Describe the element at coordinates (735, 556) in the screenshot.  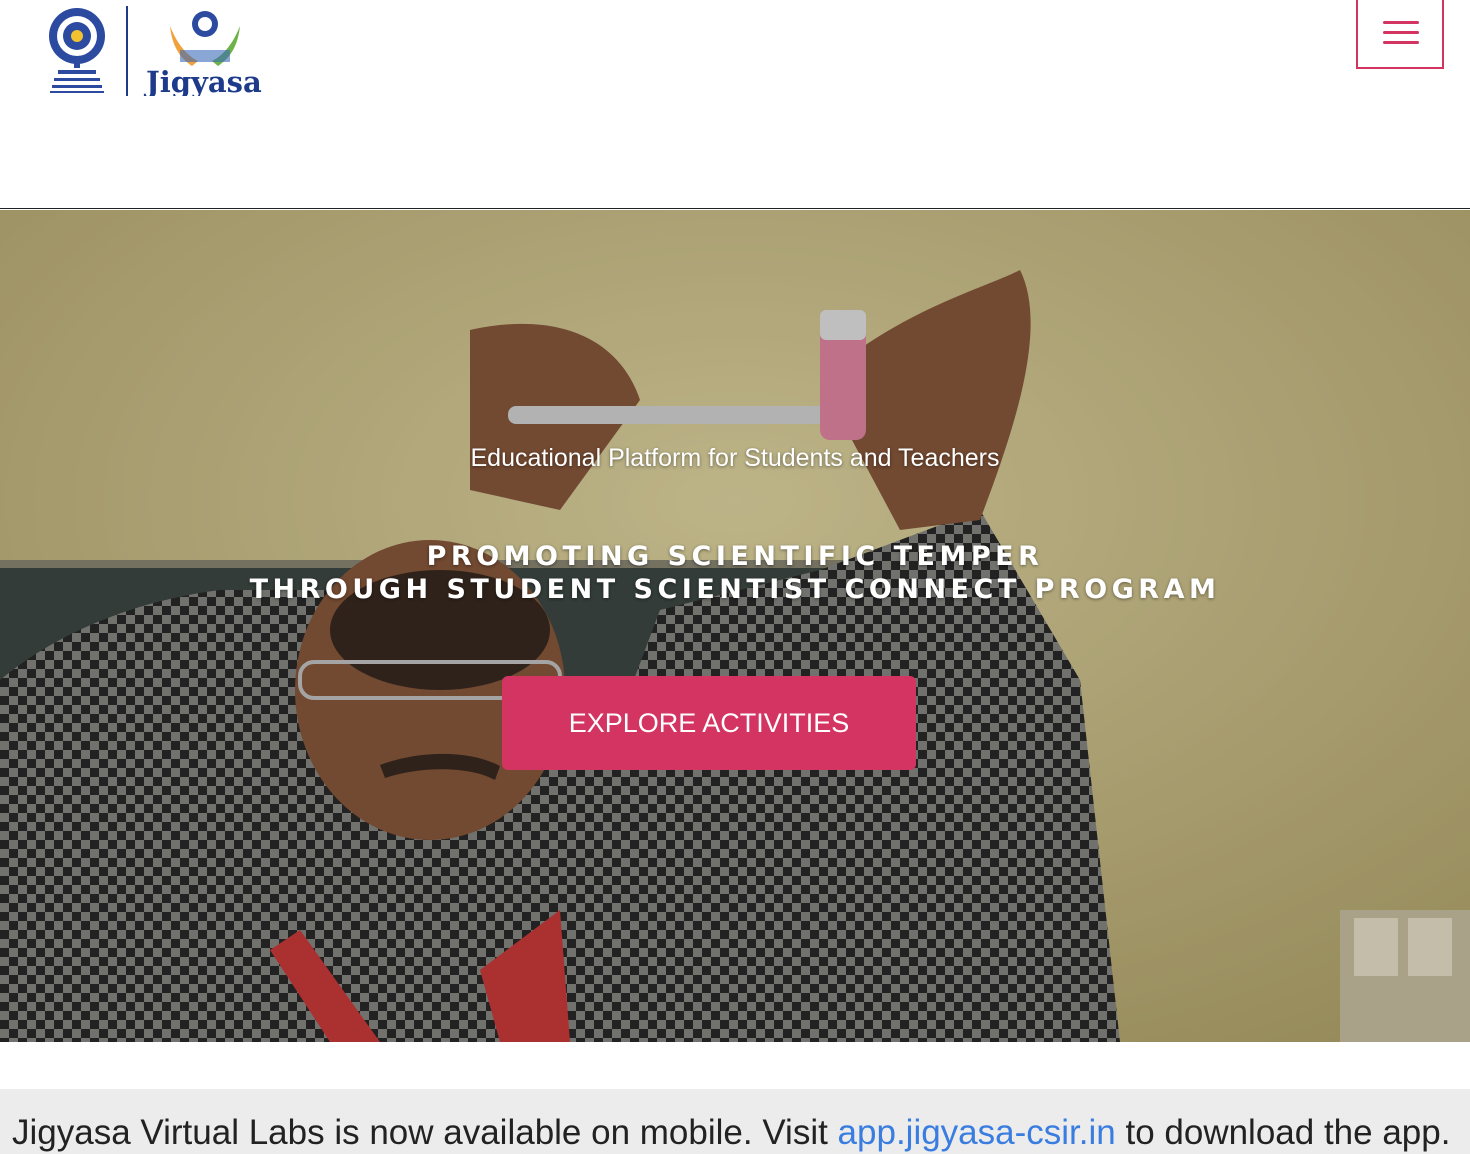
I see `hero-title-line-1: PROMOTING SCIENTIFIC TEMPER` at that location.